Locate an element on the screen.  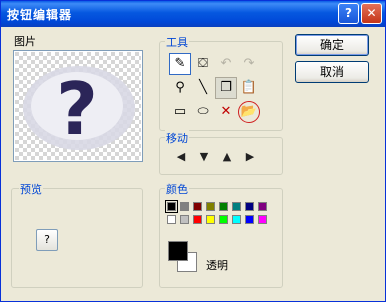
close-button: ✕ is located at coordinates (371, 13).